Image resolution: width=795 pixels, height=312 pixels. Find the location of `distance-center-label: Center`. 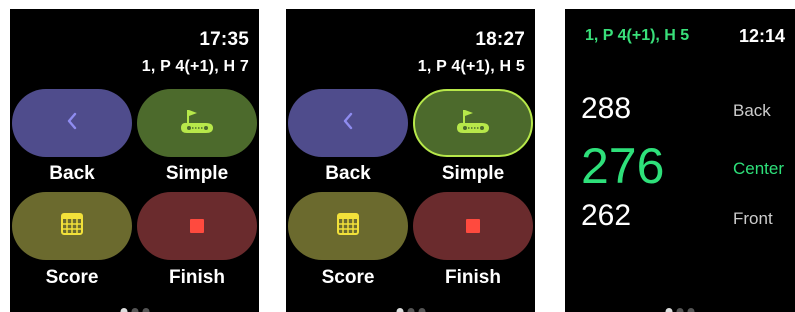

distance-center-label: Center is located at coordinates (759, 168).